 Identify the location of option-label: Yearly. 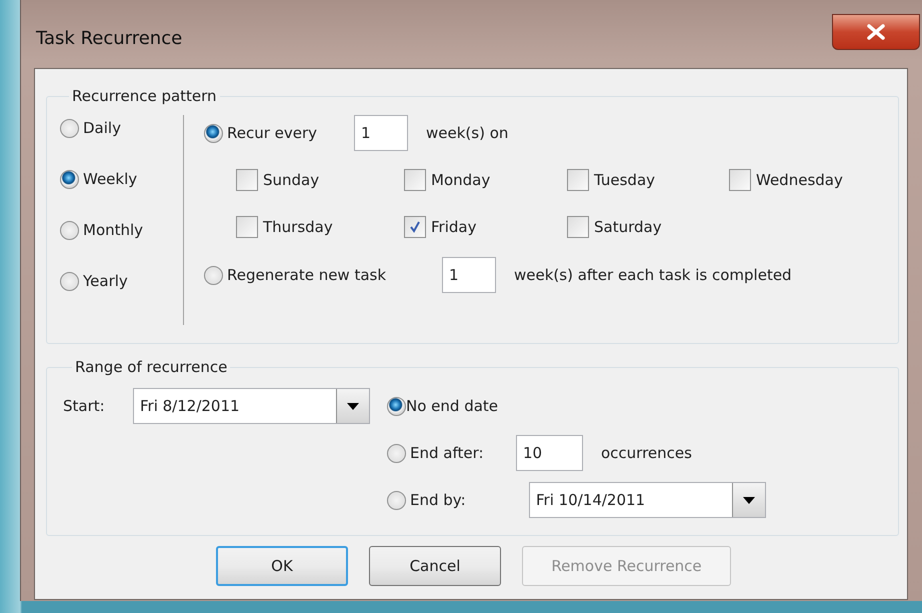
(105, 281).